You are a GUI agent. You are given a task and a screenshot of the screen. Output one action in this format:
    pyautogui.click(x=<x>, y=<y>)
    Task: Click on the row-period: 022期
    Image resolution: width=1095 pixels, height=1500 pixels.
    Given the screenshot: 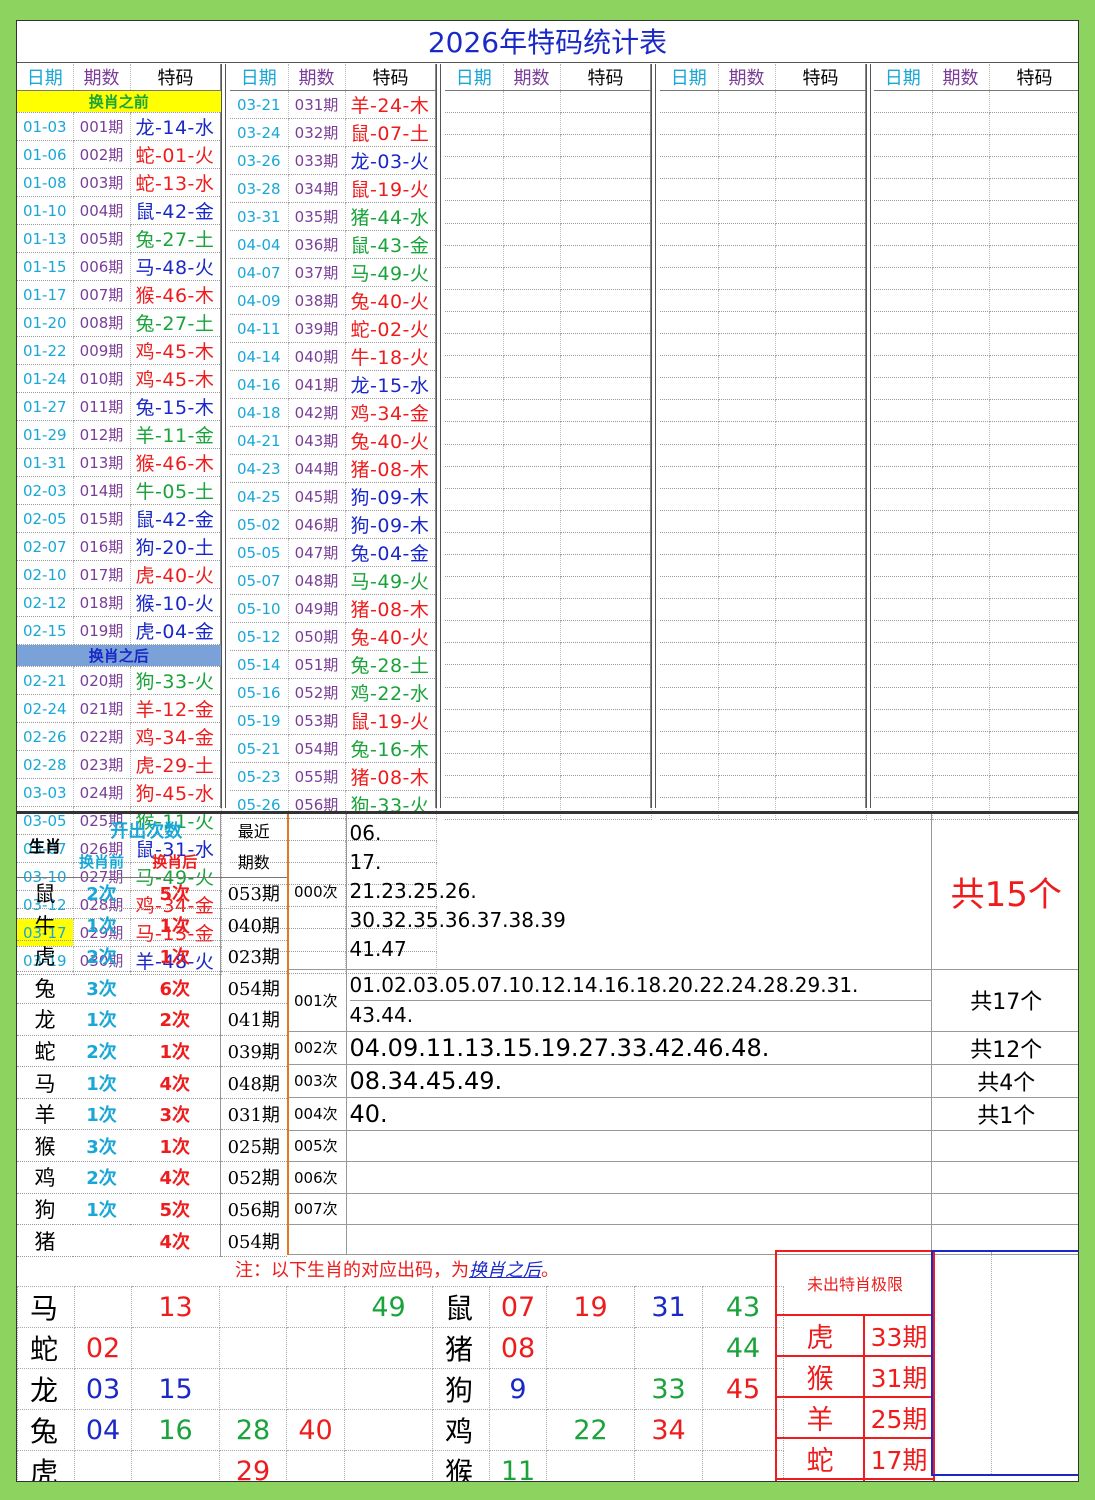 What is the action you would take?
    pyautogui.click(x=102, y=737)
    